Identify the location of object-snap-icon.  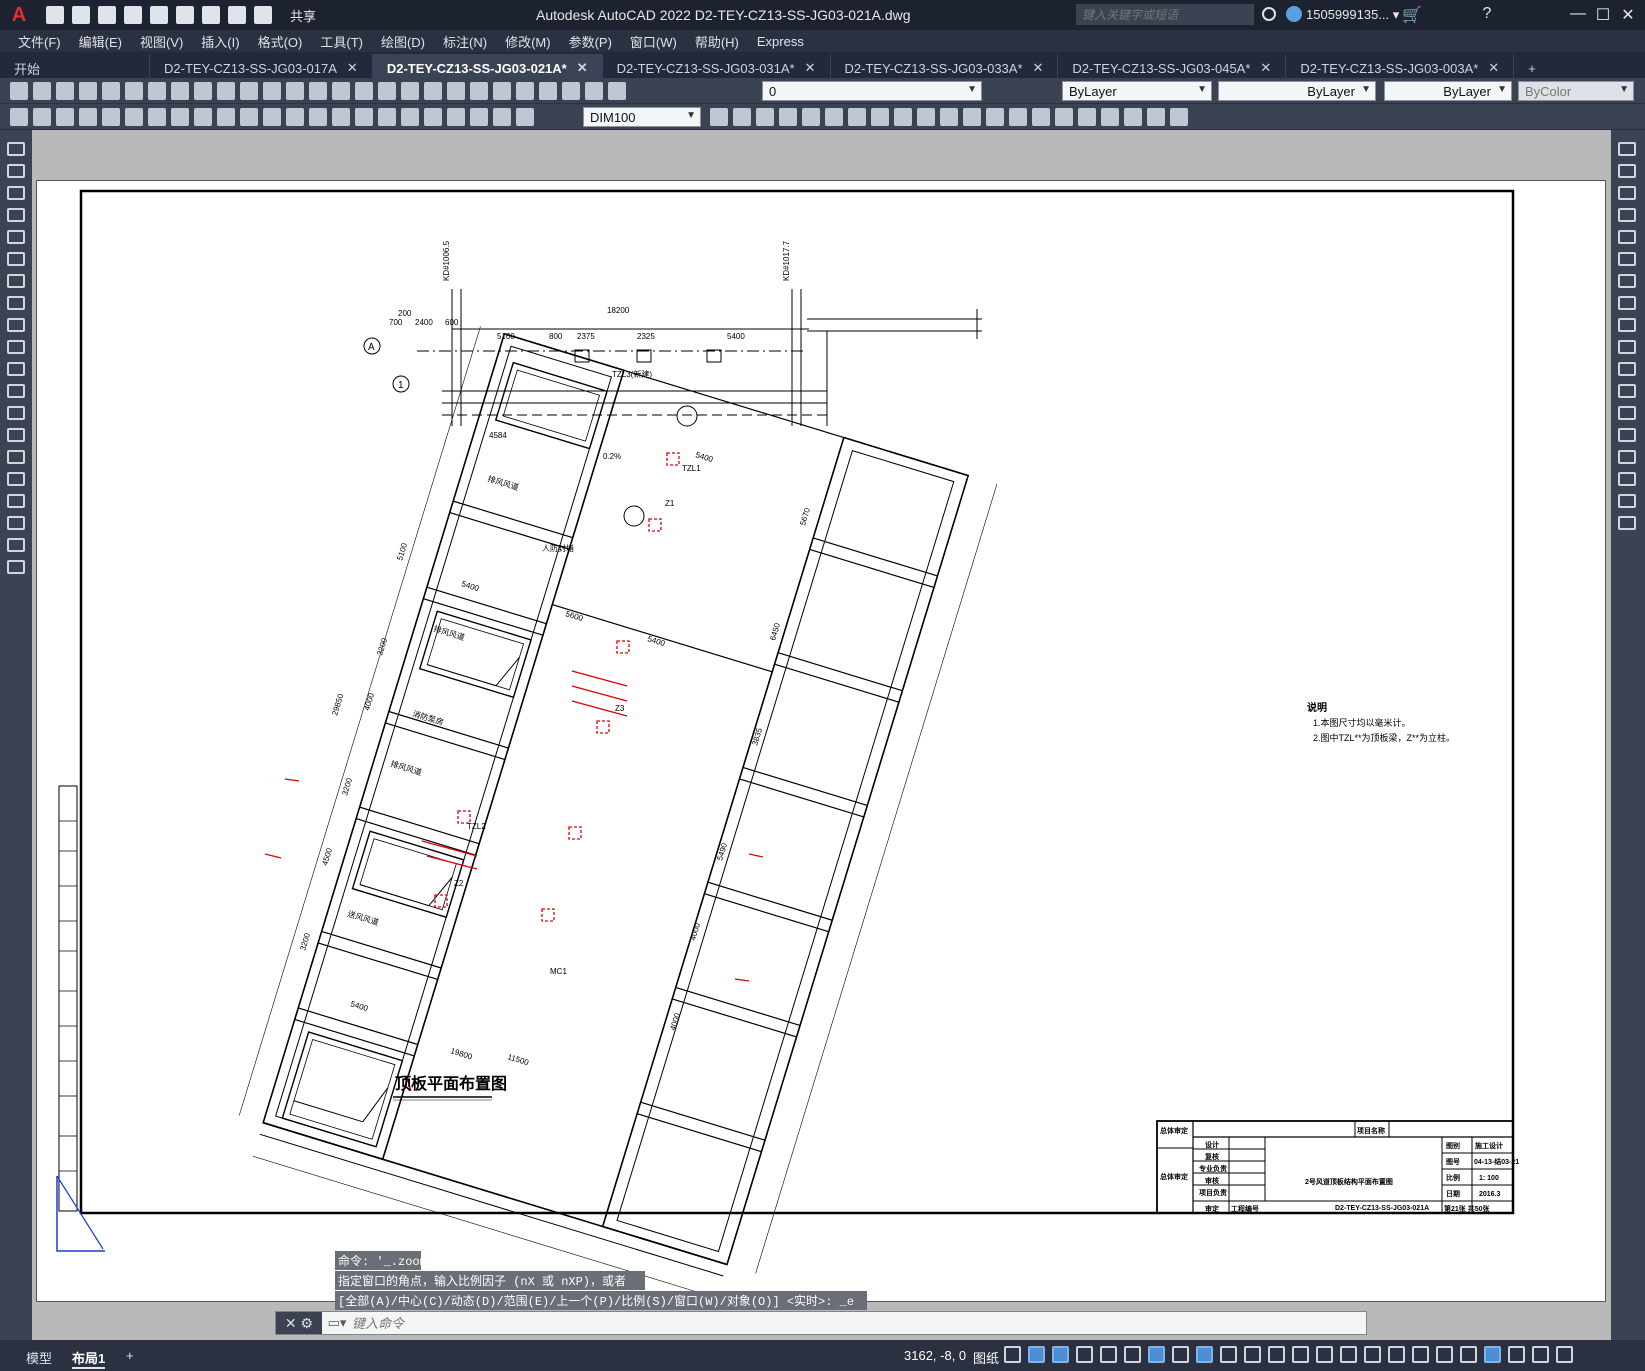
(1156, 1354).